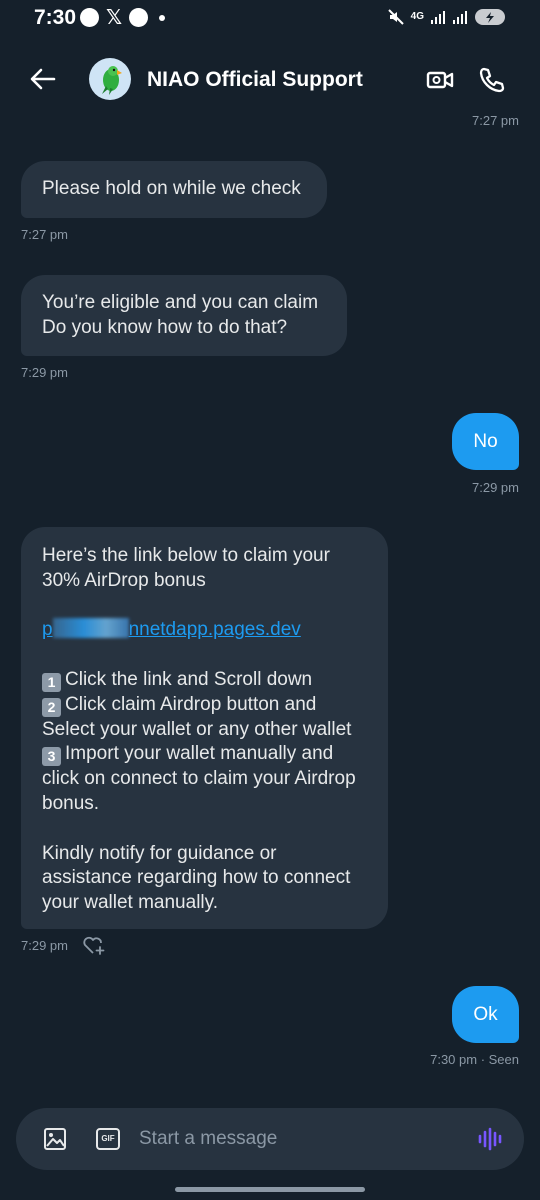 Image resolution: width=540 pixels, height=1200 pixels. What do you see at coordinates (490, 1139) in the screenshot?
I see `voice-message-icon` at bounding box center [490, 1139].